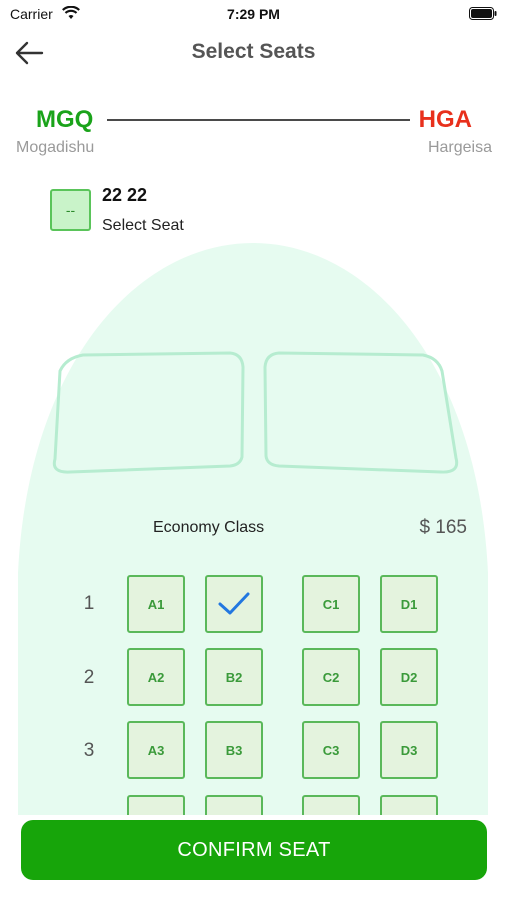 The width and height of the screenshot is (507, 900). Describe the element at coordinates (156, 604) in the screenshot. I see `seat-a1: A1` at that location.